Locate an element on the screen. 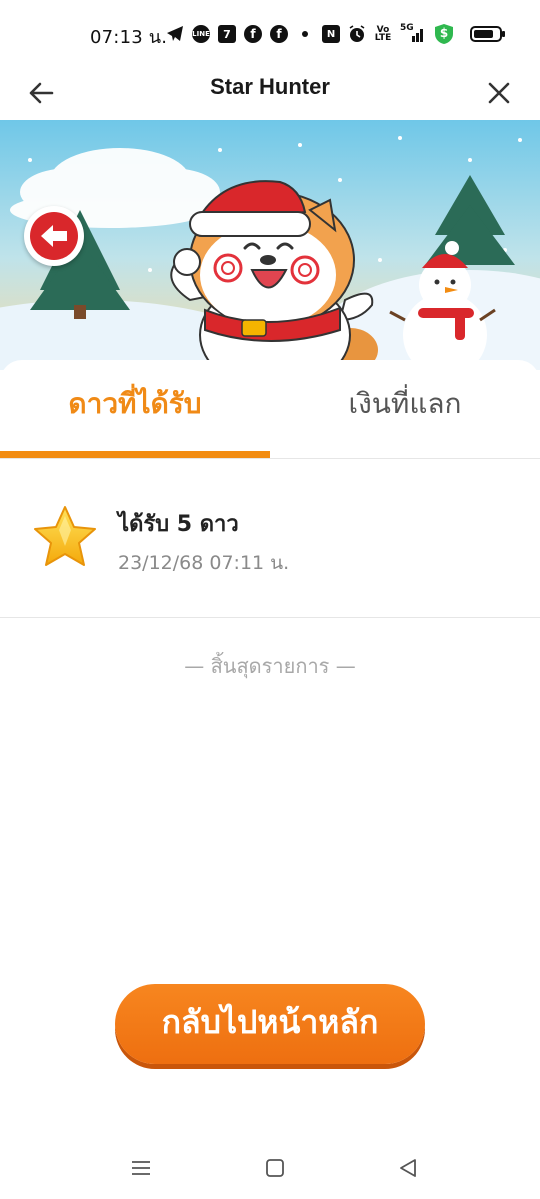 Image resolution: width=540 pixels, height=1199 pixels. menu-button is located at coordinates (141, 1168).